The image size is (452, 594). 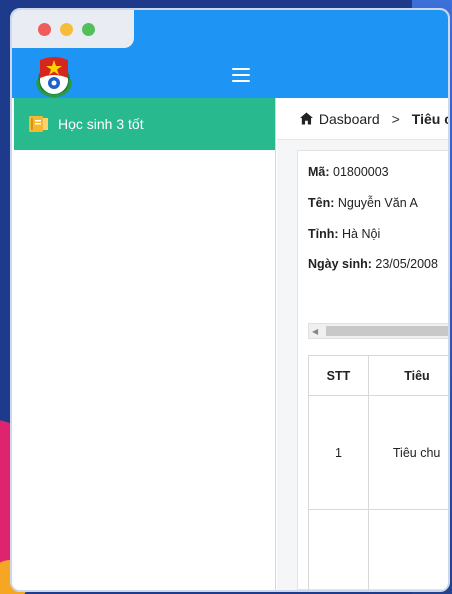 I want to click on student-name-value: Nguyễn Văn A, so click(x=377, y=203).